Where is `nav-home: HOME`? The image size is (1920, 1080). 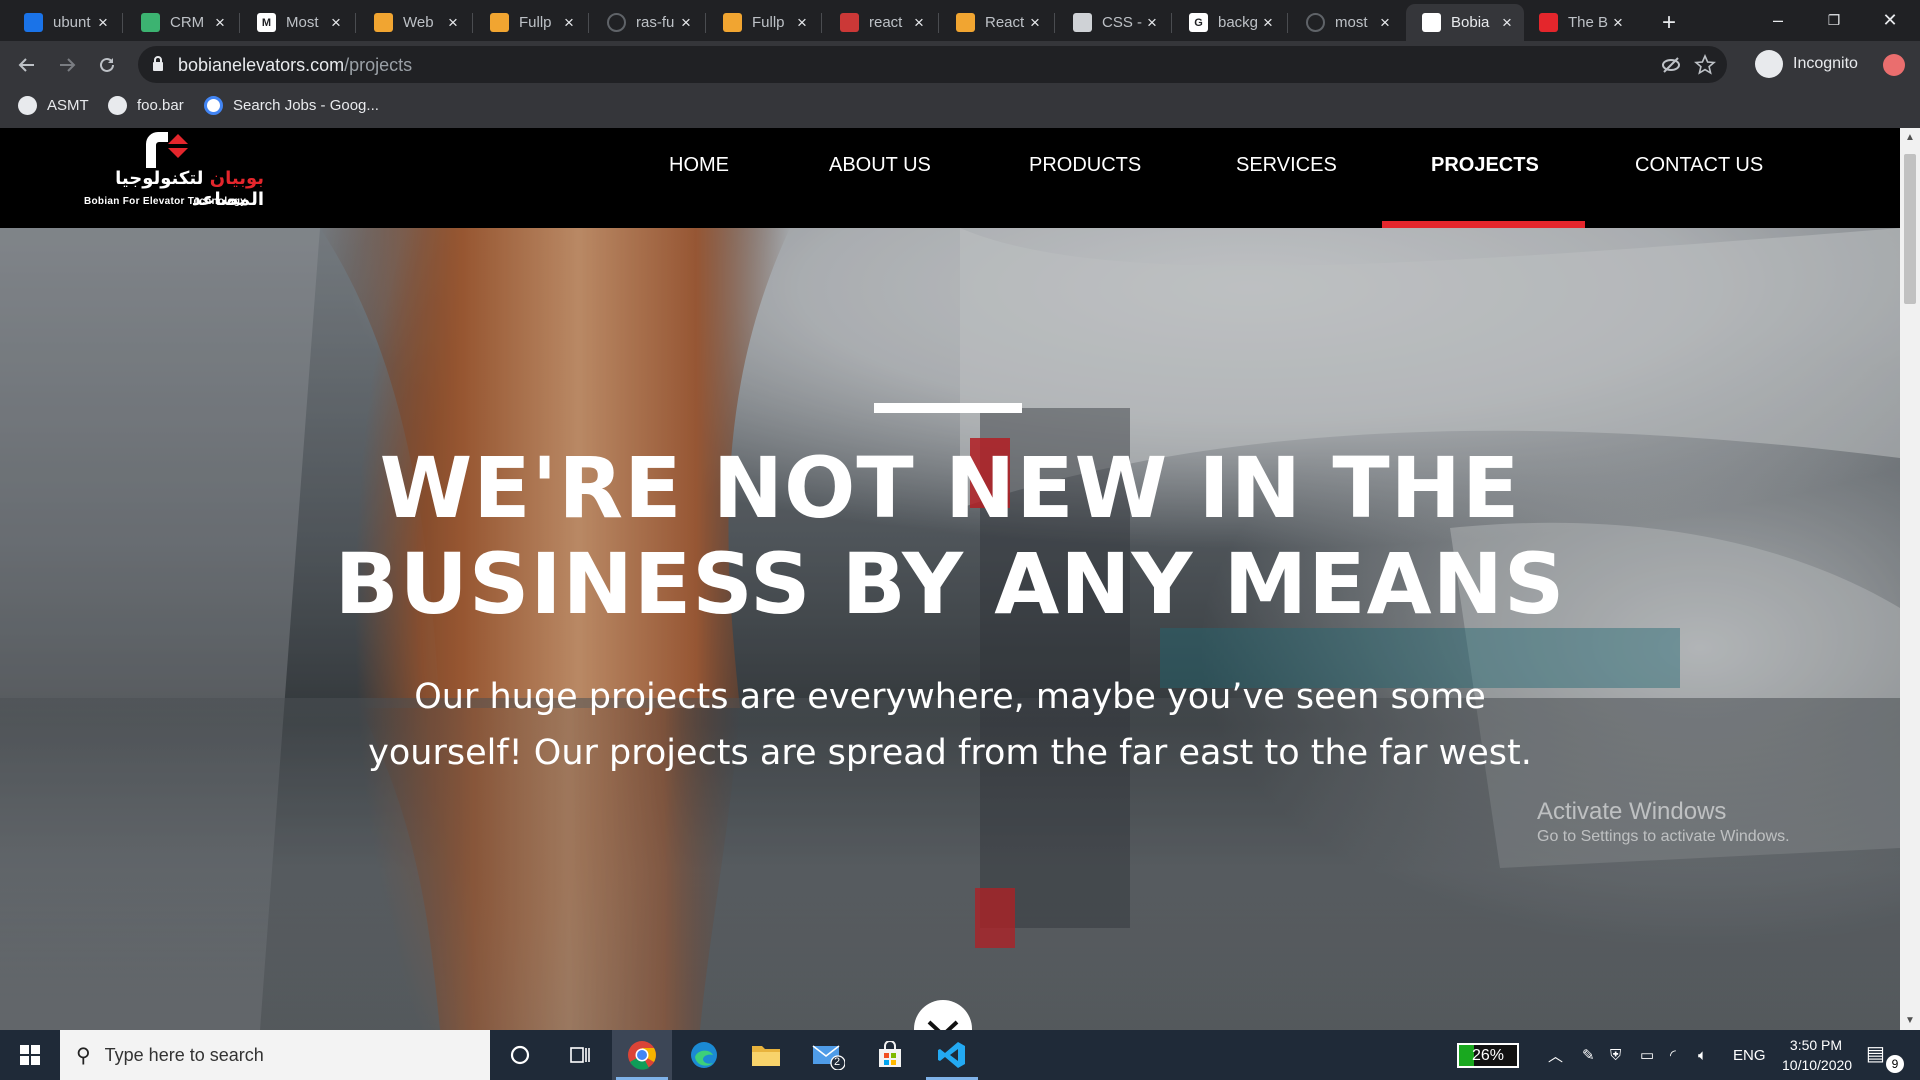 nav-home: HOME is located at coordinates (699, 165).